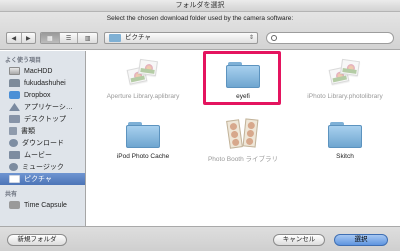  I want to click on sidebar-item-desktop: デスクトップ, so click(42, 119).